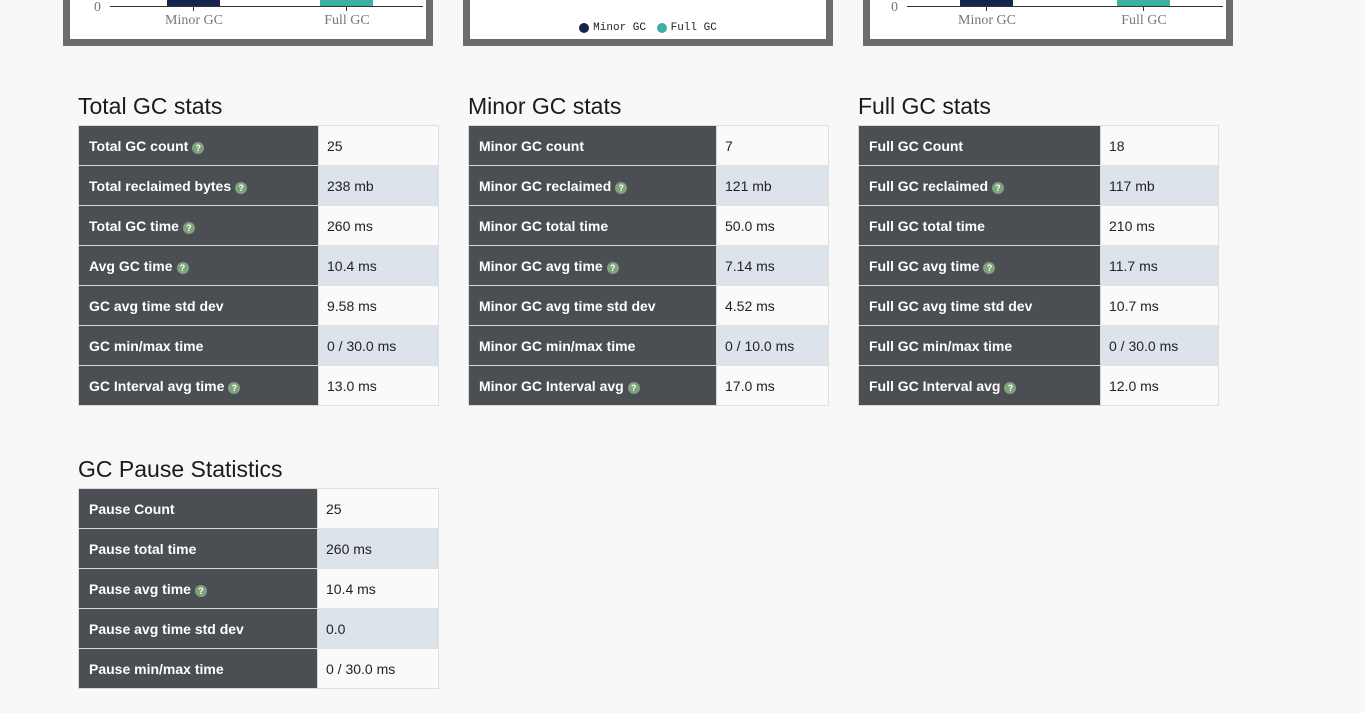 This screenshot has height=713, width=1365. Describe the element at coordinates (551, 385) in the screenshot. I see `stat-label: Minor GC Interval avg` at that location.